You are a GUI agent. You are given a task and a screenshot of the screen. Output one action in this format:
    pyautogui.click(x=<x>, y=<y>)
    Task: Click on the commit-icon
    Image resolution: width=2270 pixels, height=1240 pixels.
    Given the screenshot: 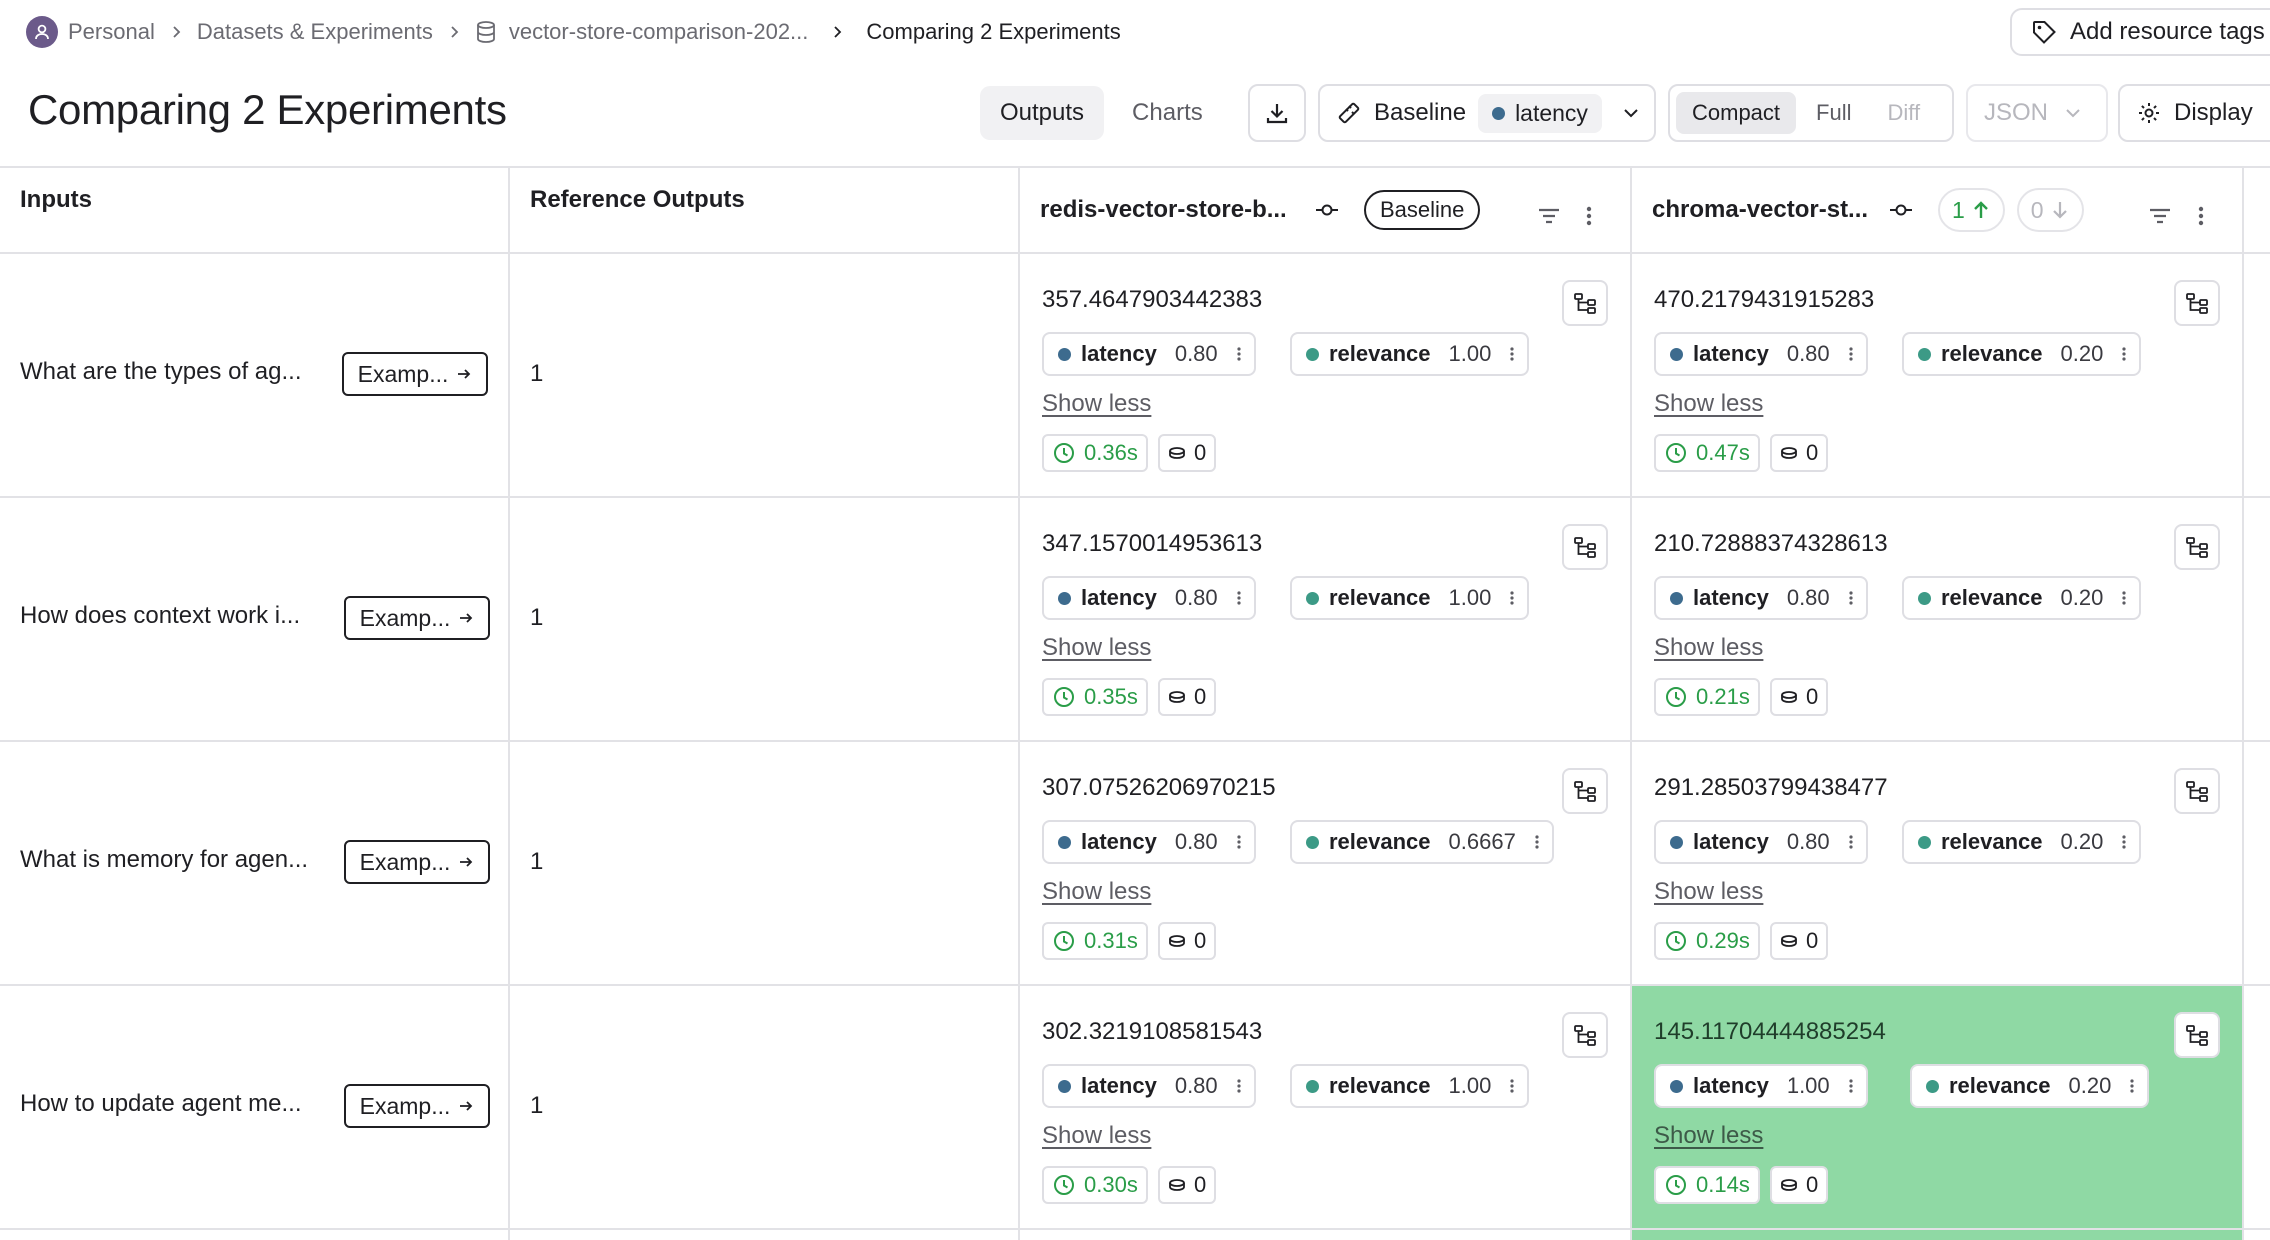 What is the action you would take?
    pyautogui.click(x=1327, y=210)
    